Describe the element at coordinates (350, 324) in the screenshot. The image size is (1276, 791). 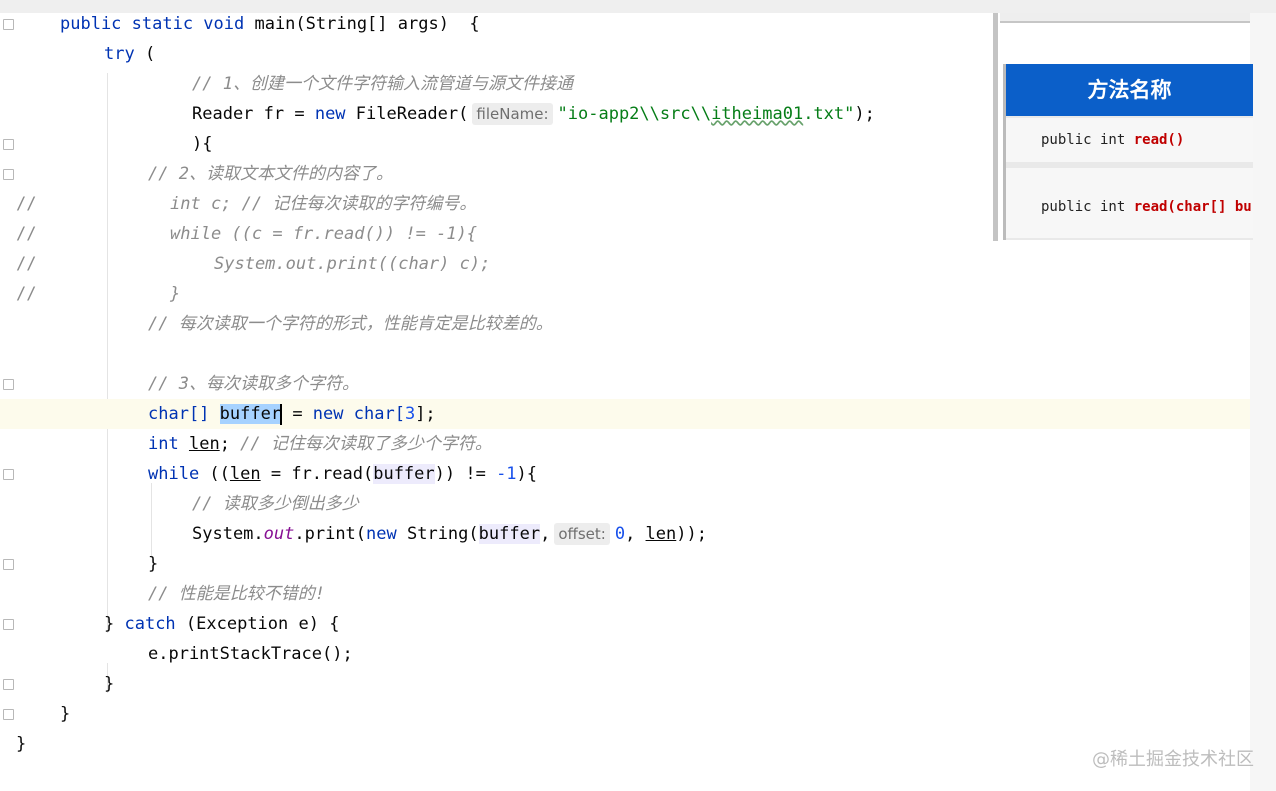
I see `code-comment: // 每次读取一个字符的形式，性能肯定是比较差的。` at that location.